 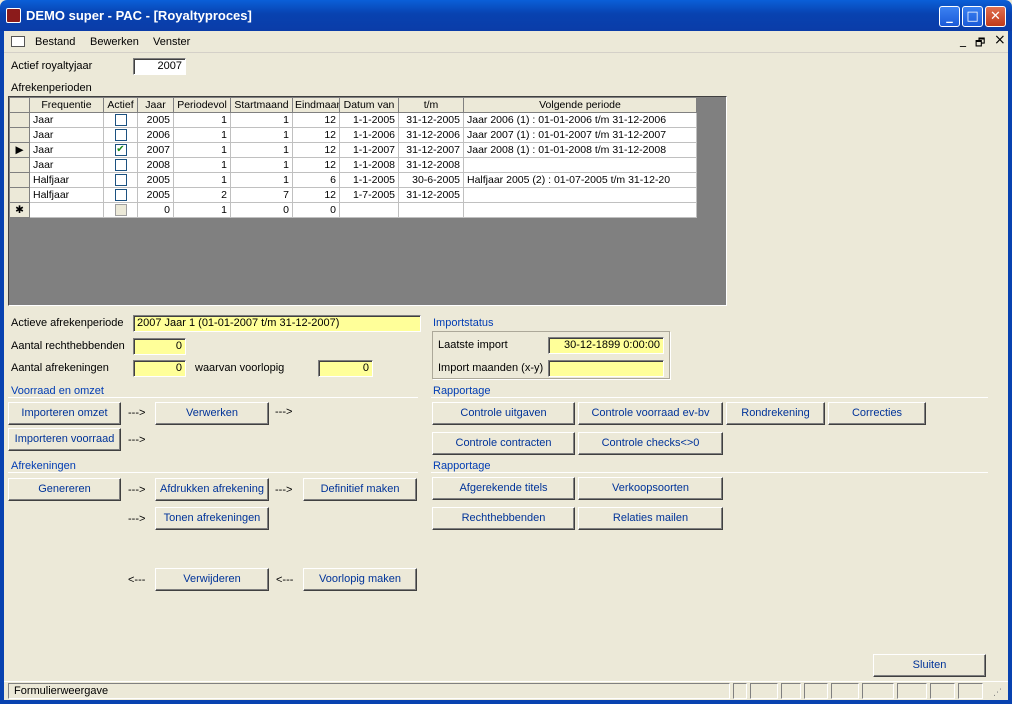 I want to click on table-row: Jaar 2008 1 1 12 1-1-2008 31-12-2008, so click(x=353, y=165).